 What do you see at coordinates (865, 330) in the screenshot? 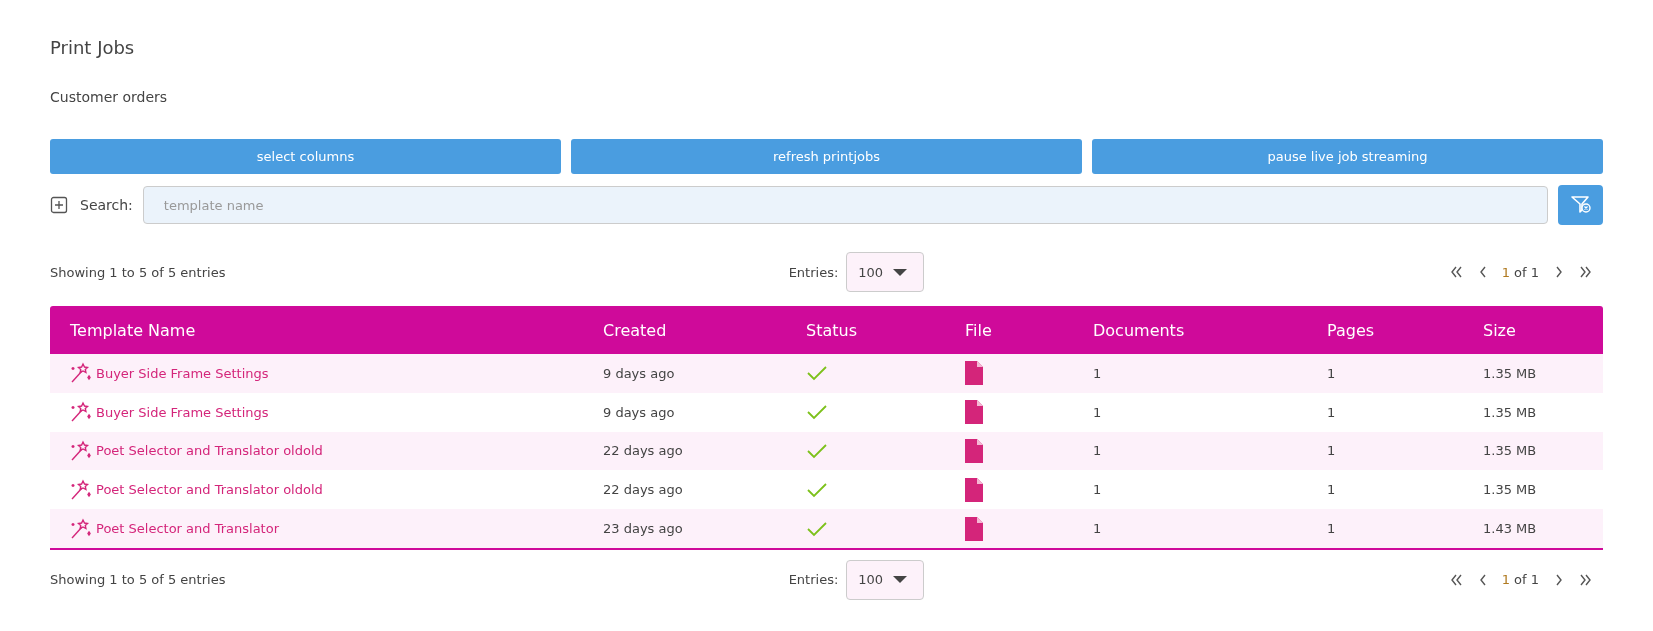
I see `column-header: Status` at bounding box center [865, 330].